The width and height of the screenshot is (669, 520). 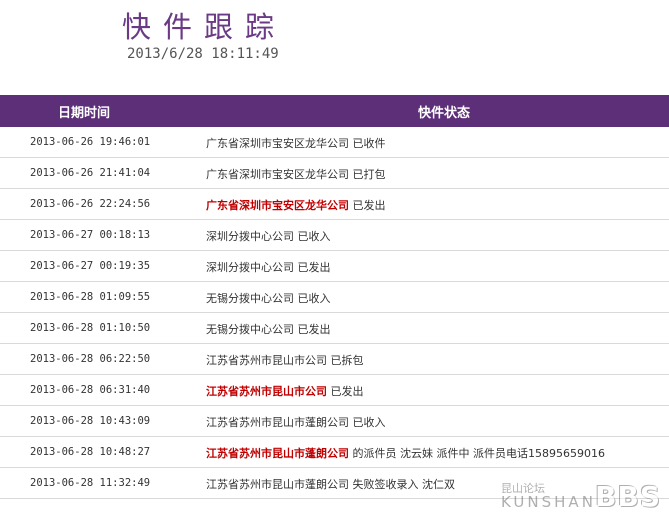 I want to click on table-row: 2013-06-27 00:18:13 深圳分拨中心公司 已收入, so click(x=334, y=235).